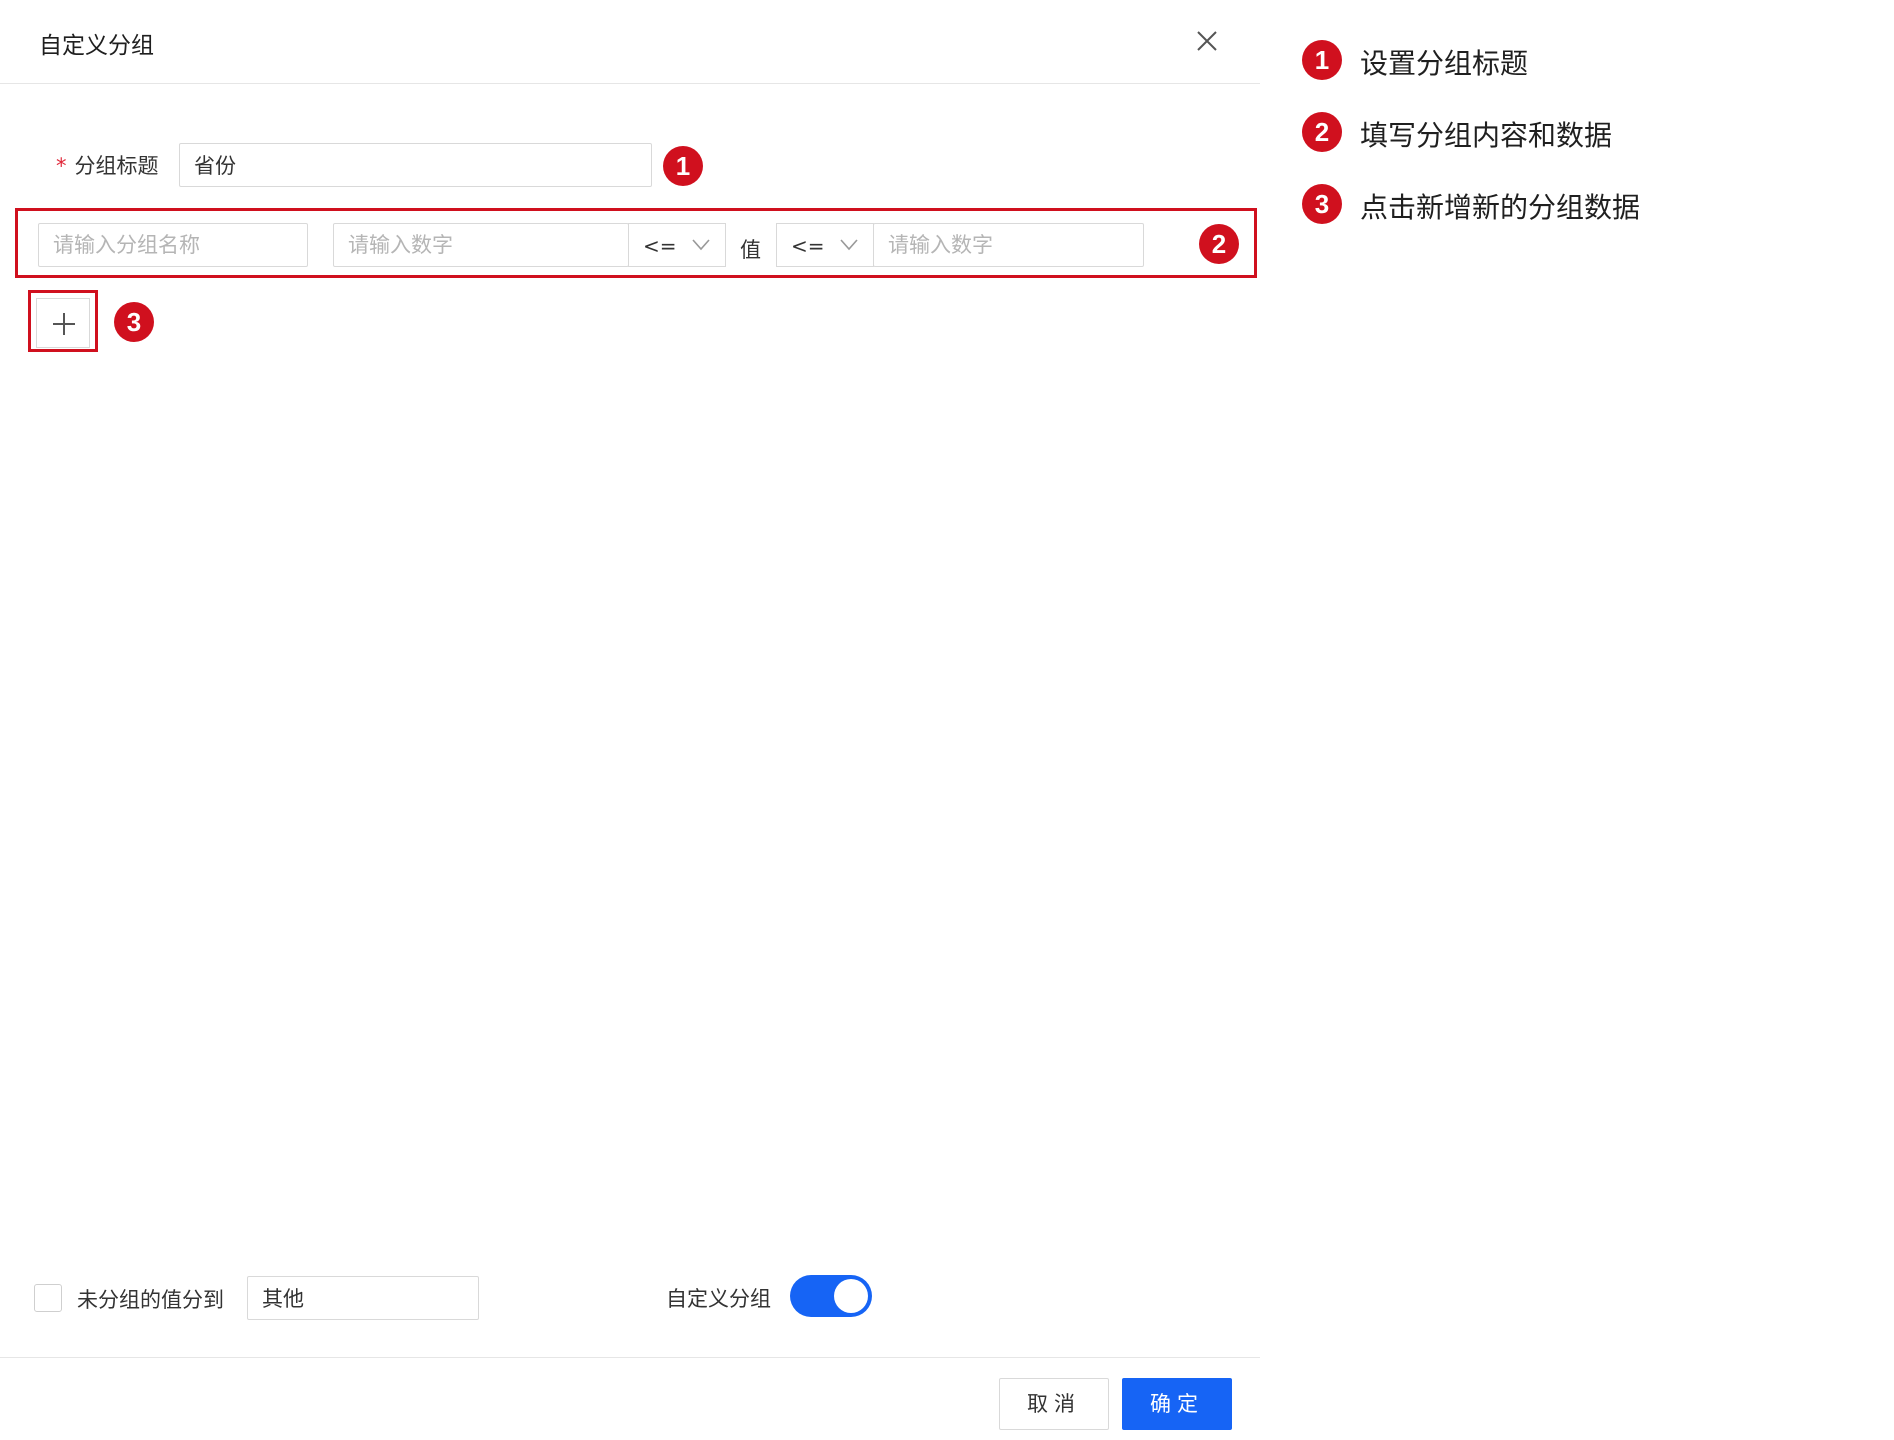  Describe the element at coordinates (1322, 60) in the screenshot. I see `legend-badge-1: 1` at that location.